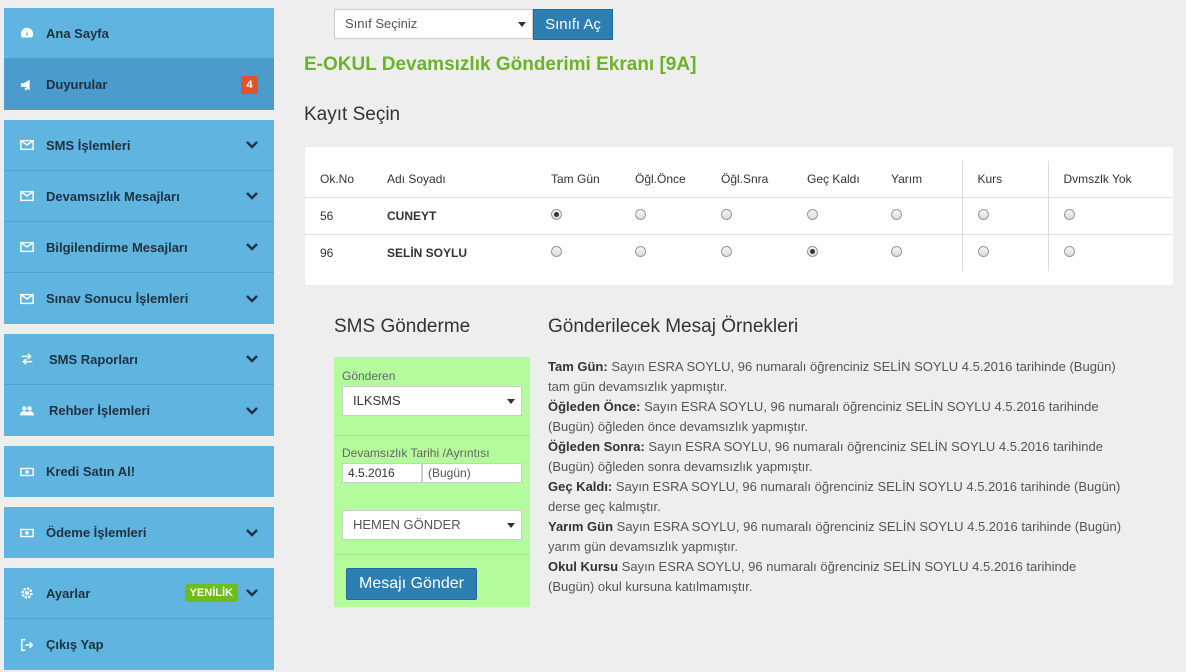 The image size is (1186, 672). What do you see at coordinates (27, 645) in the screenshot?
I see `sign-out-icon` at bounding box center [27, 645].